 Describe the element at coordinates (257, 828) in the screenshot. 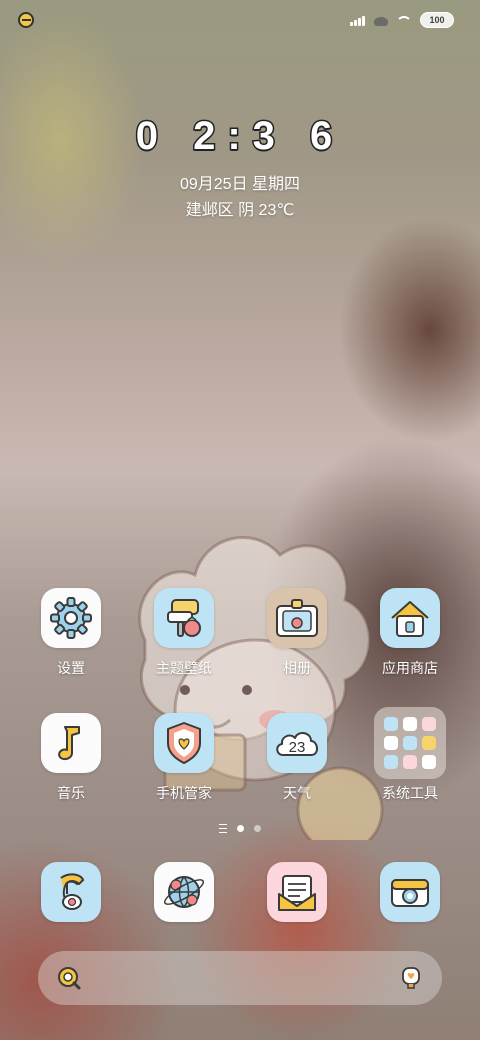

I see `page-dot` at that location.